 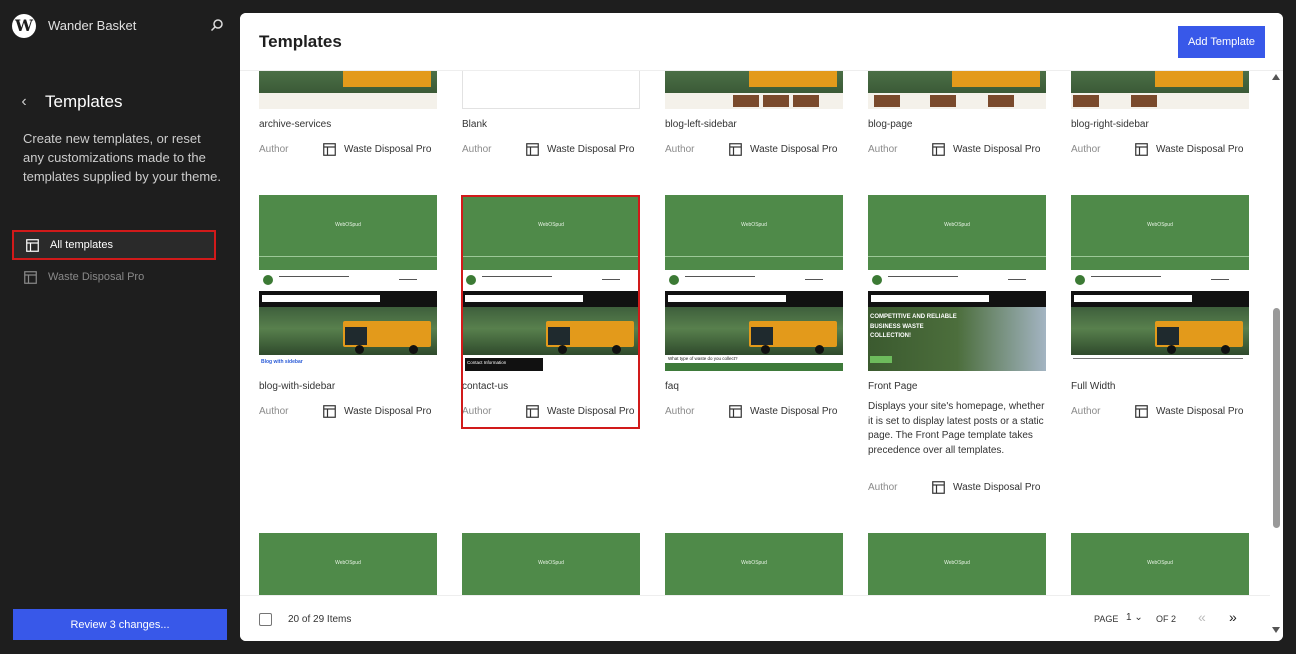 I want to click on template-title: blog-page, so click(x=890, y=124).